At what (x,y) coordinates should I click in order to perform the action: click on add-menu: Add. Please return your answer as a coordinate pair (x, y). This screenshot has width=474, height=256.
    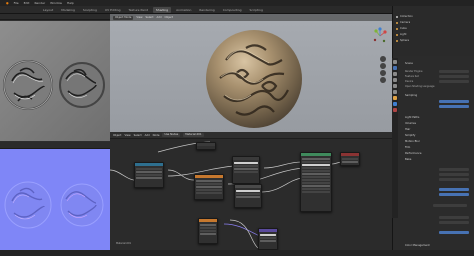
    Looking at the image, I should click on (159, 17).